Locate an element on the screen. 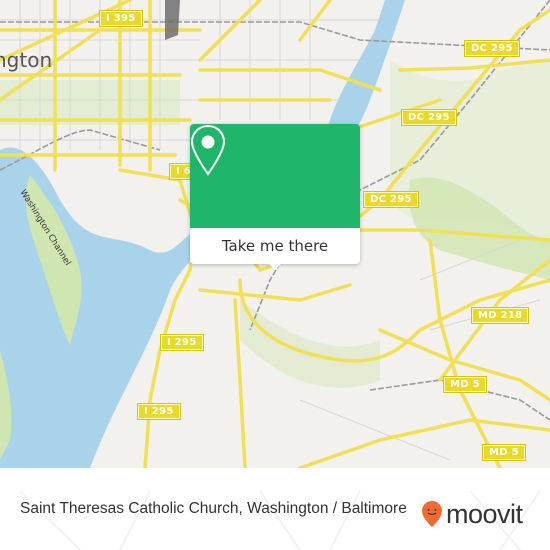  logo-text: moovit is located at coordinates (484, 514).